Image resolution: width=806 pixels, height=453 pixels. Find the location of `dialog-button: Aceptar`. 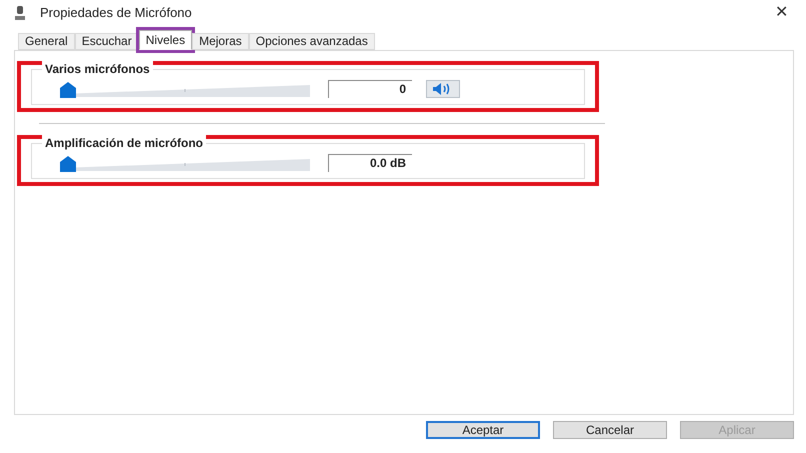

dialog-button: Aceptar is located at coordinates (483, 430).